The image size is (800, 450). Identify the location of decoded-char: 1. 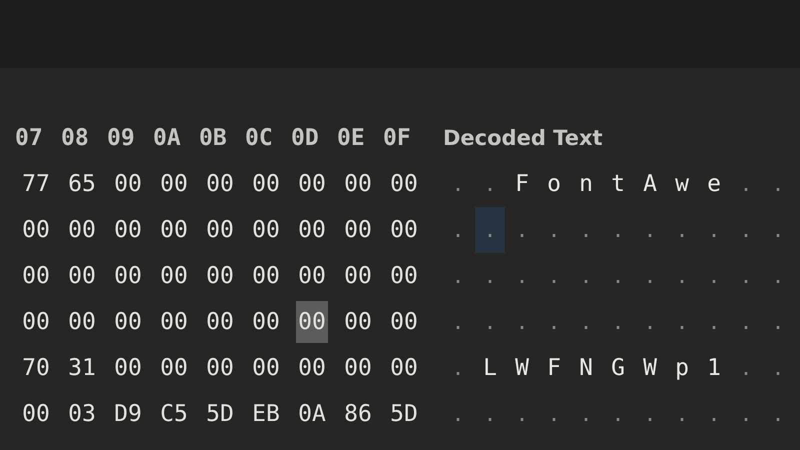
(714, 368).